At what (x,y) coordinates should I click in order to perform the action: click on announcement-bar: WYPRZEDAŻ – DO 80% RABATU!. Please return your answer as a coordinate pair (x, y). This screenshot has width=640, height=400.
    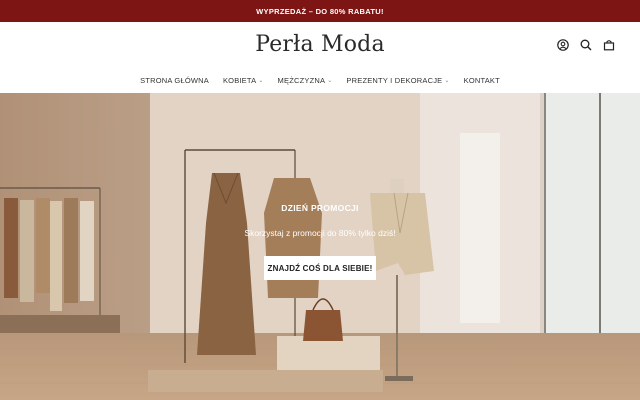
    Looking at the image, I should click on (320, 11).